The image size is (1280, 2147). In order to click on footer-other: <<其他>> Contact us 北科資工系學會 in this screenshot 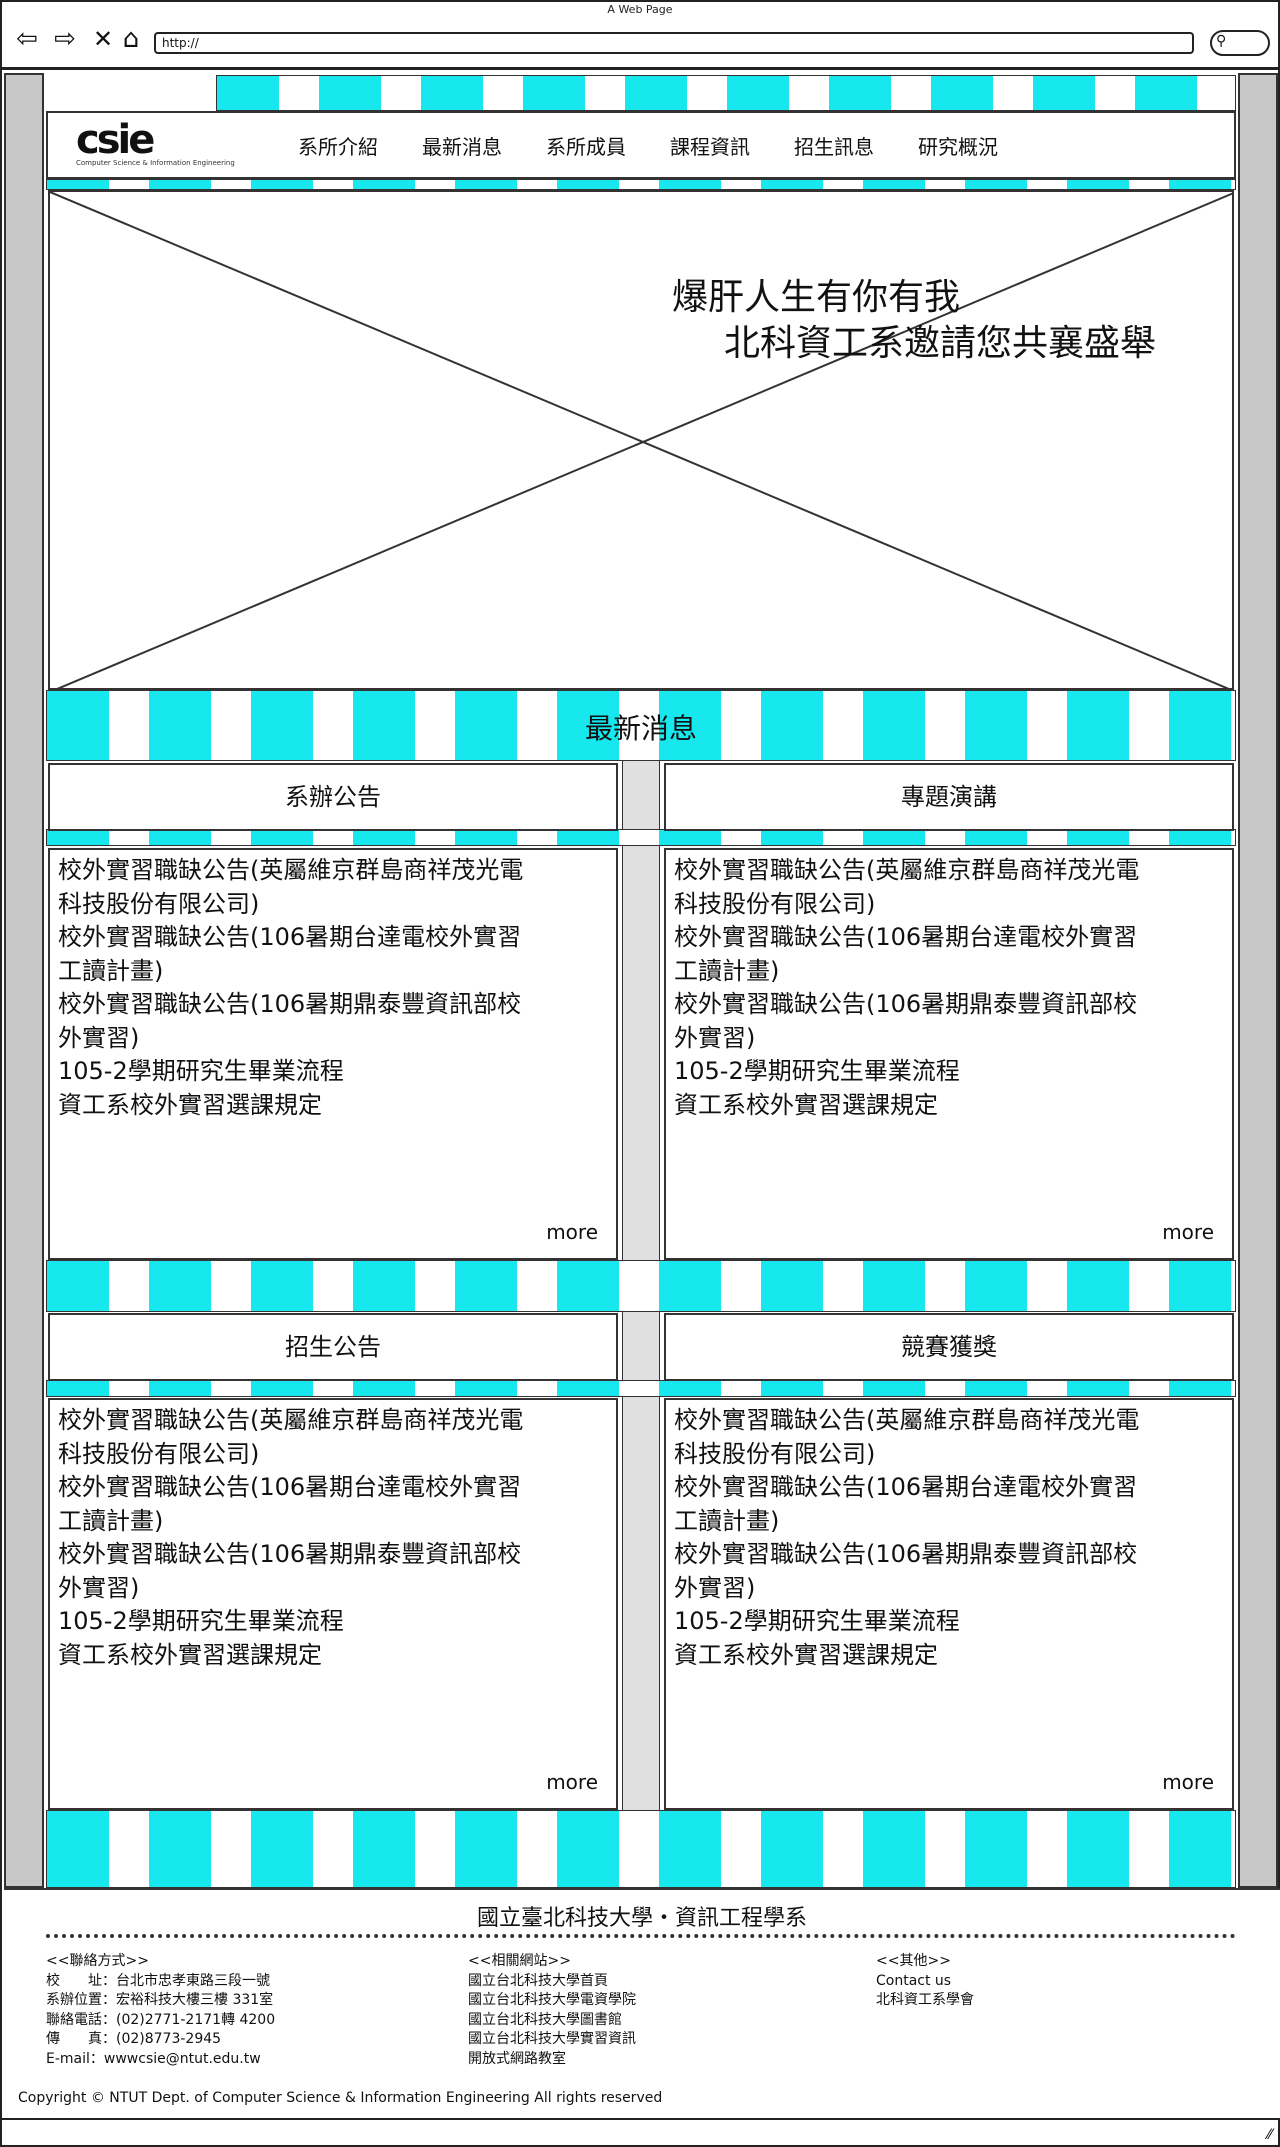, I will do `click(925, 1981)`.